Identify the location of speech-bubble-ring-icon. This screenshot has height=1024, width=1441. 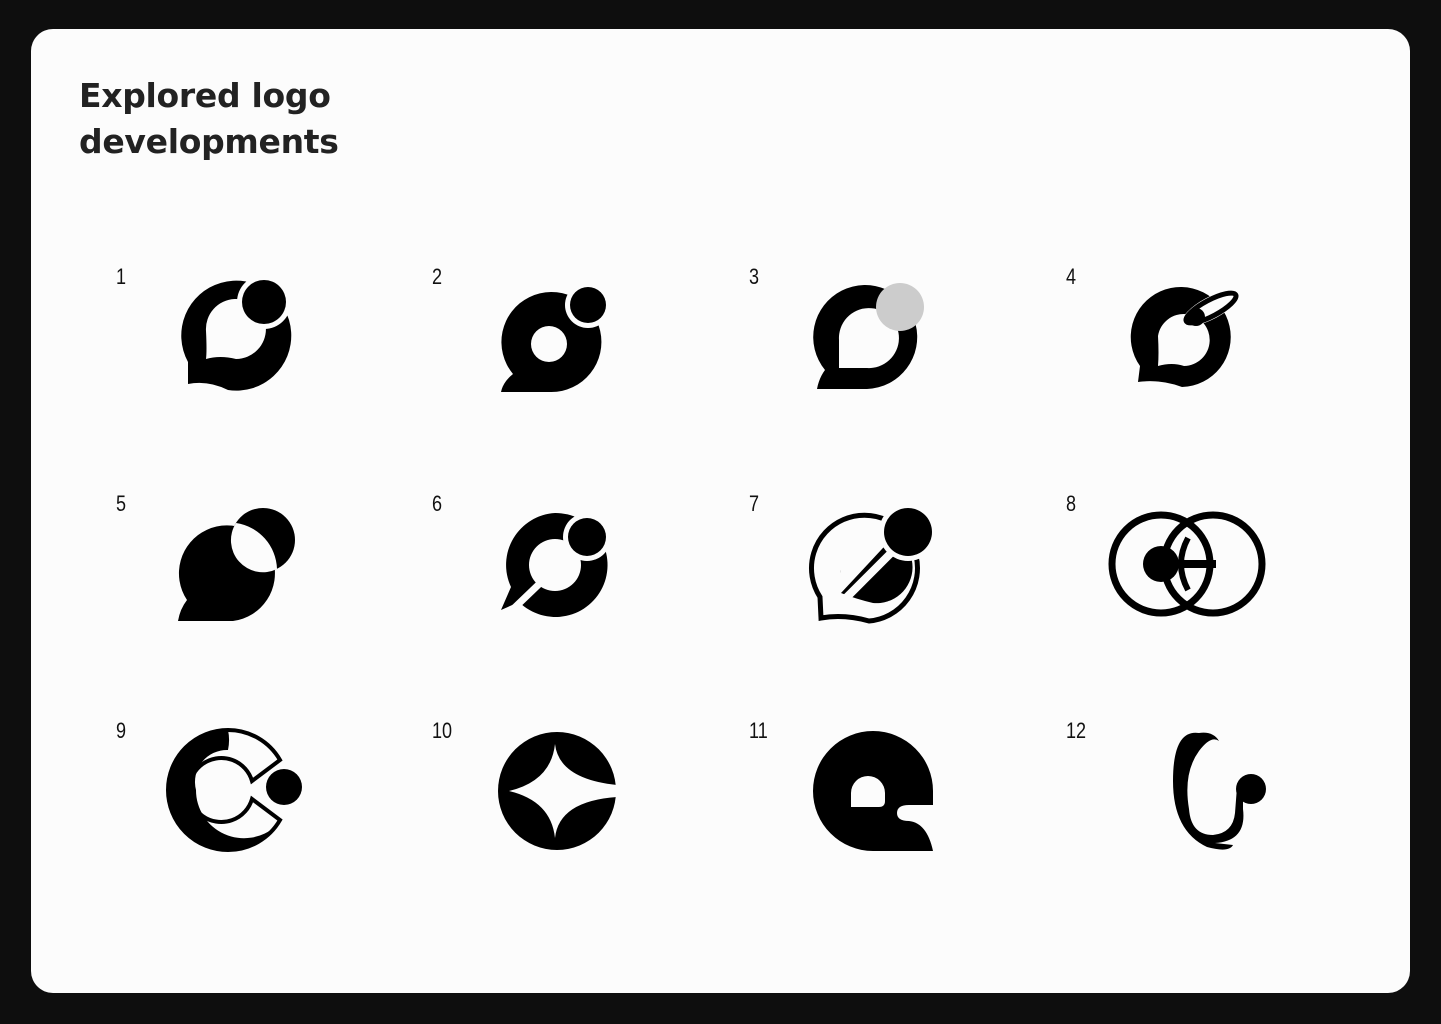
(1185, 337).